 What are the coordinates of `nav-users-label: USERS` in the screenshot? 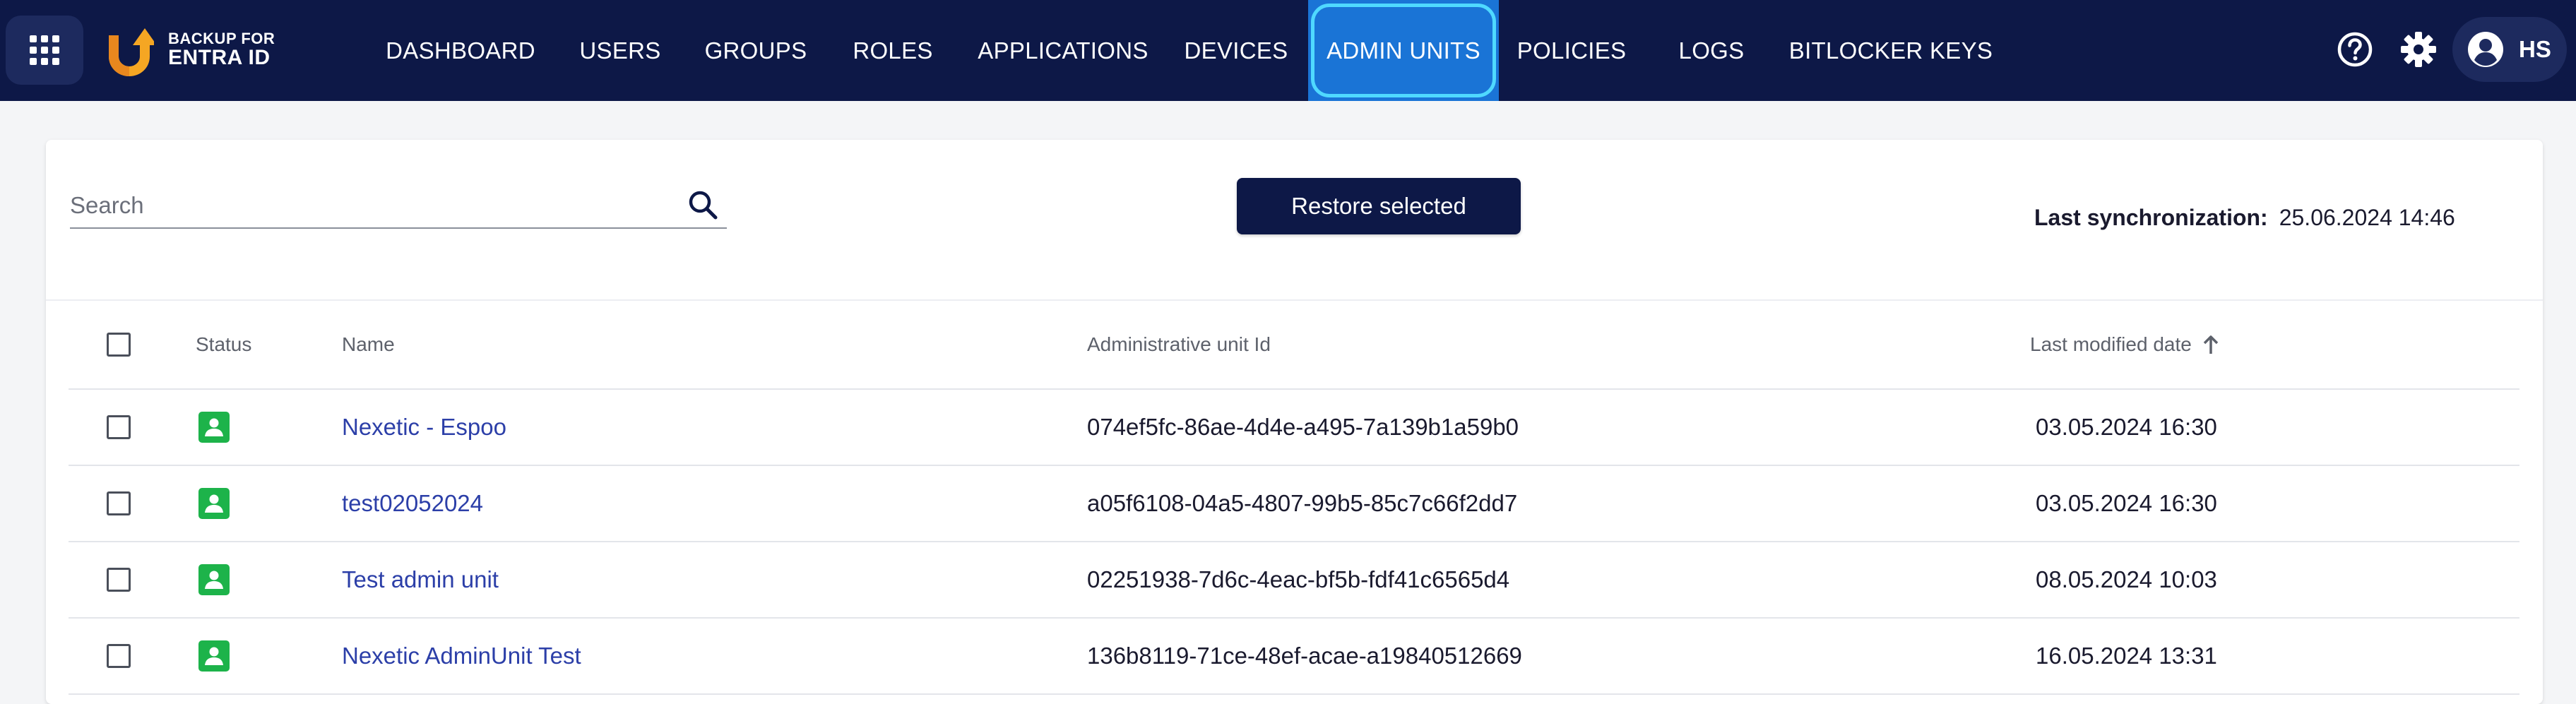 It's located at (620, 51).